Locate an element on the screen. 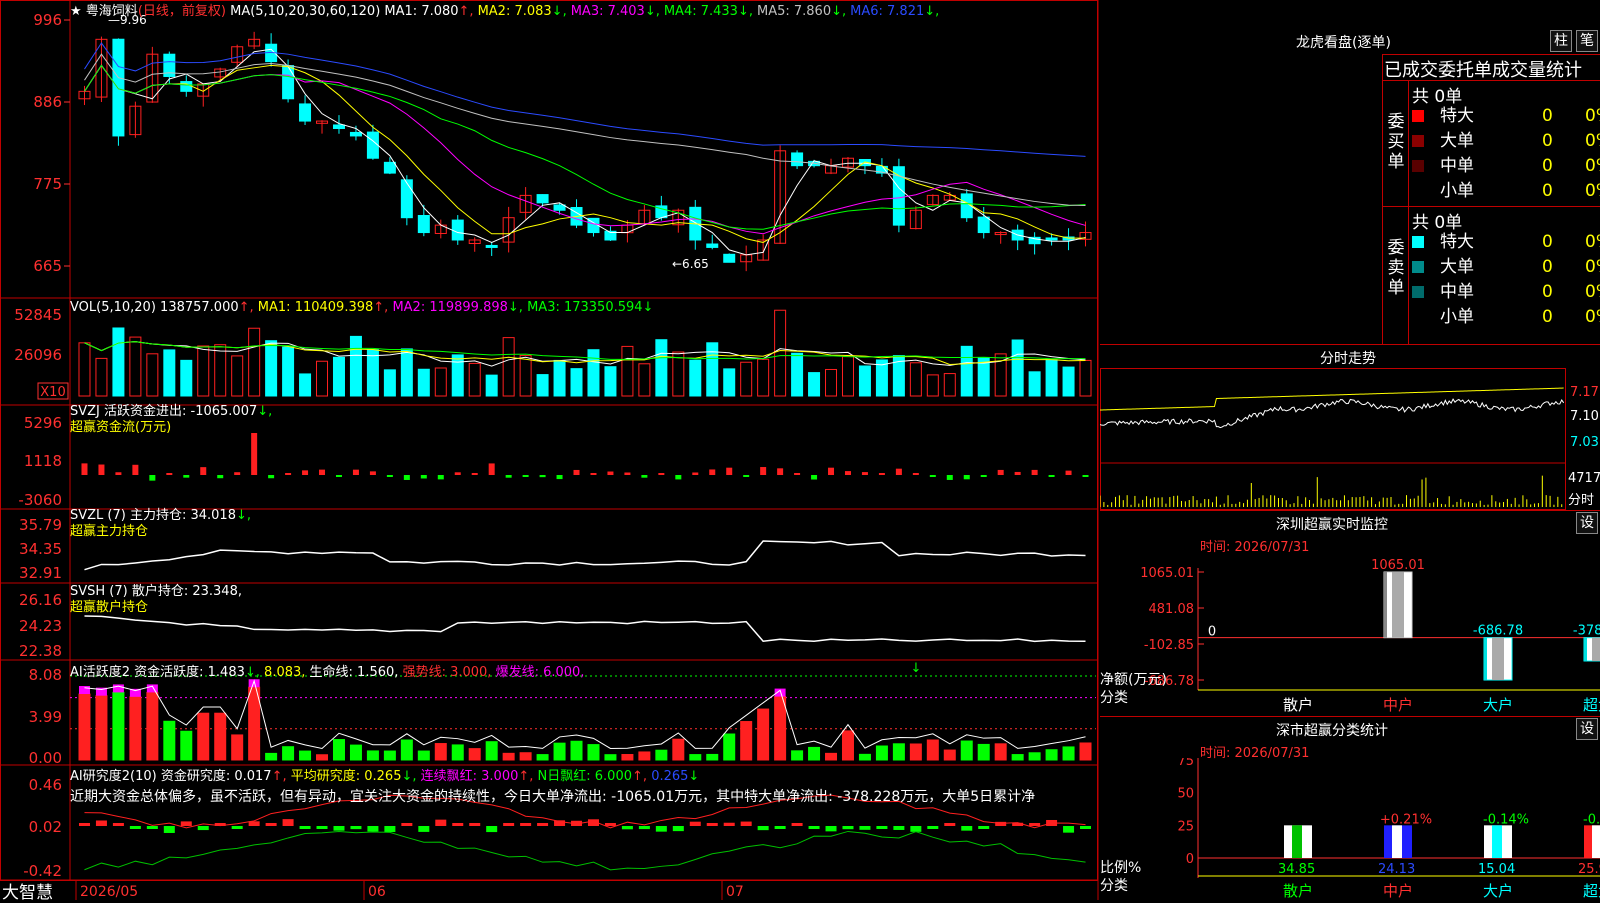 This screenshot has width=1600, height=903. buy-order-table: 特大 0 0% 大单 0 0% 中单 0 0% 小单 0 0% is located at coordinates (1506, 154).